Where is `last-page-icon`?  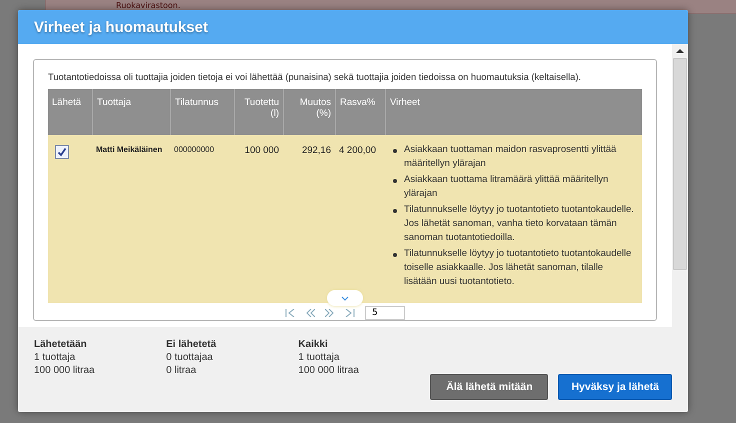
last-page-icon is located at coordinates (350, 313).